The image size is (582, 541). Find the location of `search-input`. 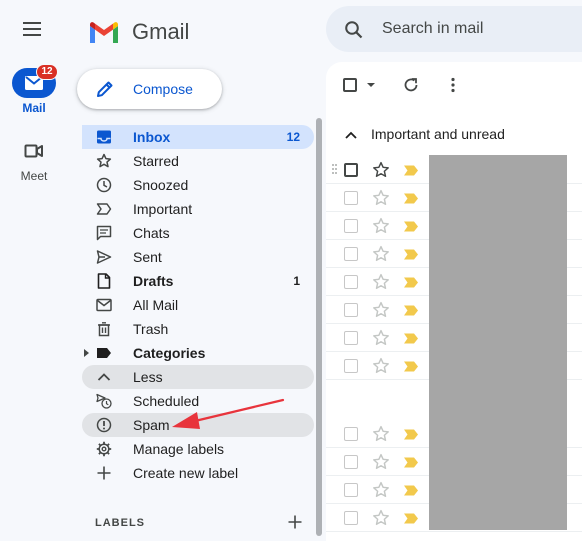

search-input is located at coordinates (482, 29).